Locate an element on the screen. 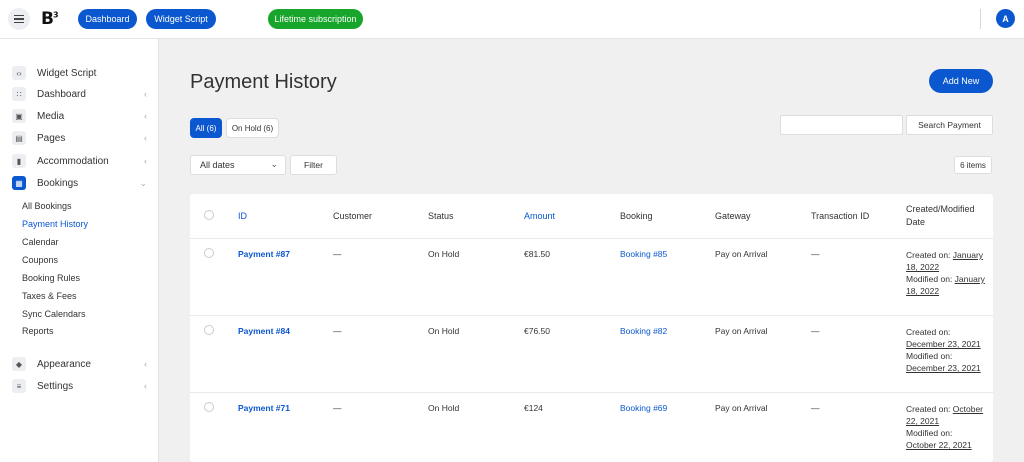 The height and width of the screenshot is (462, 1024). date-prefix: Modified on: is located at coordinates (929, 356).